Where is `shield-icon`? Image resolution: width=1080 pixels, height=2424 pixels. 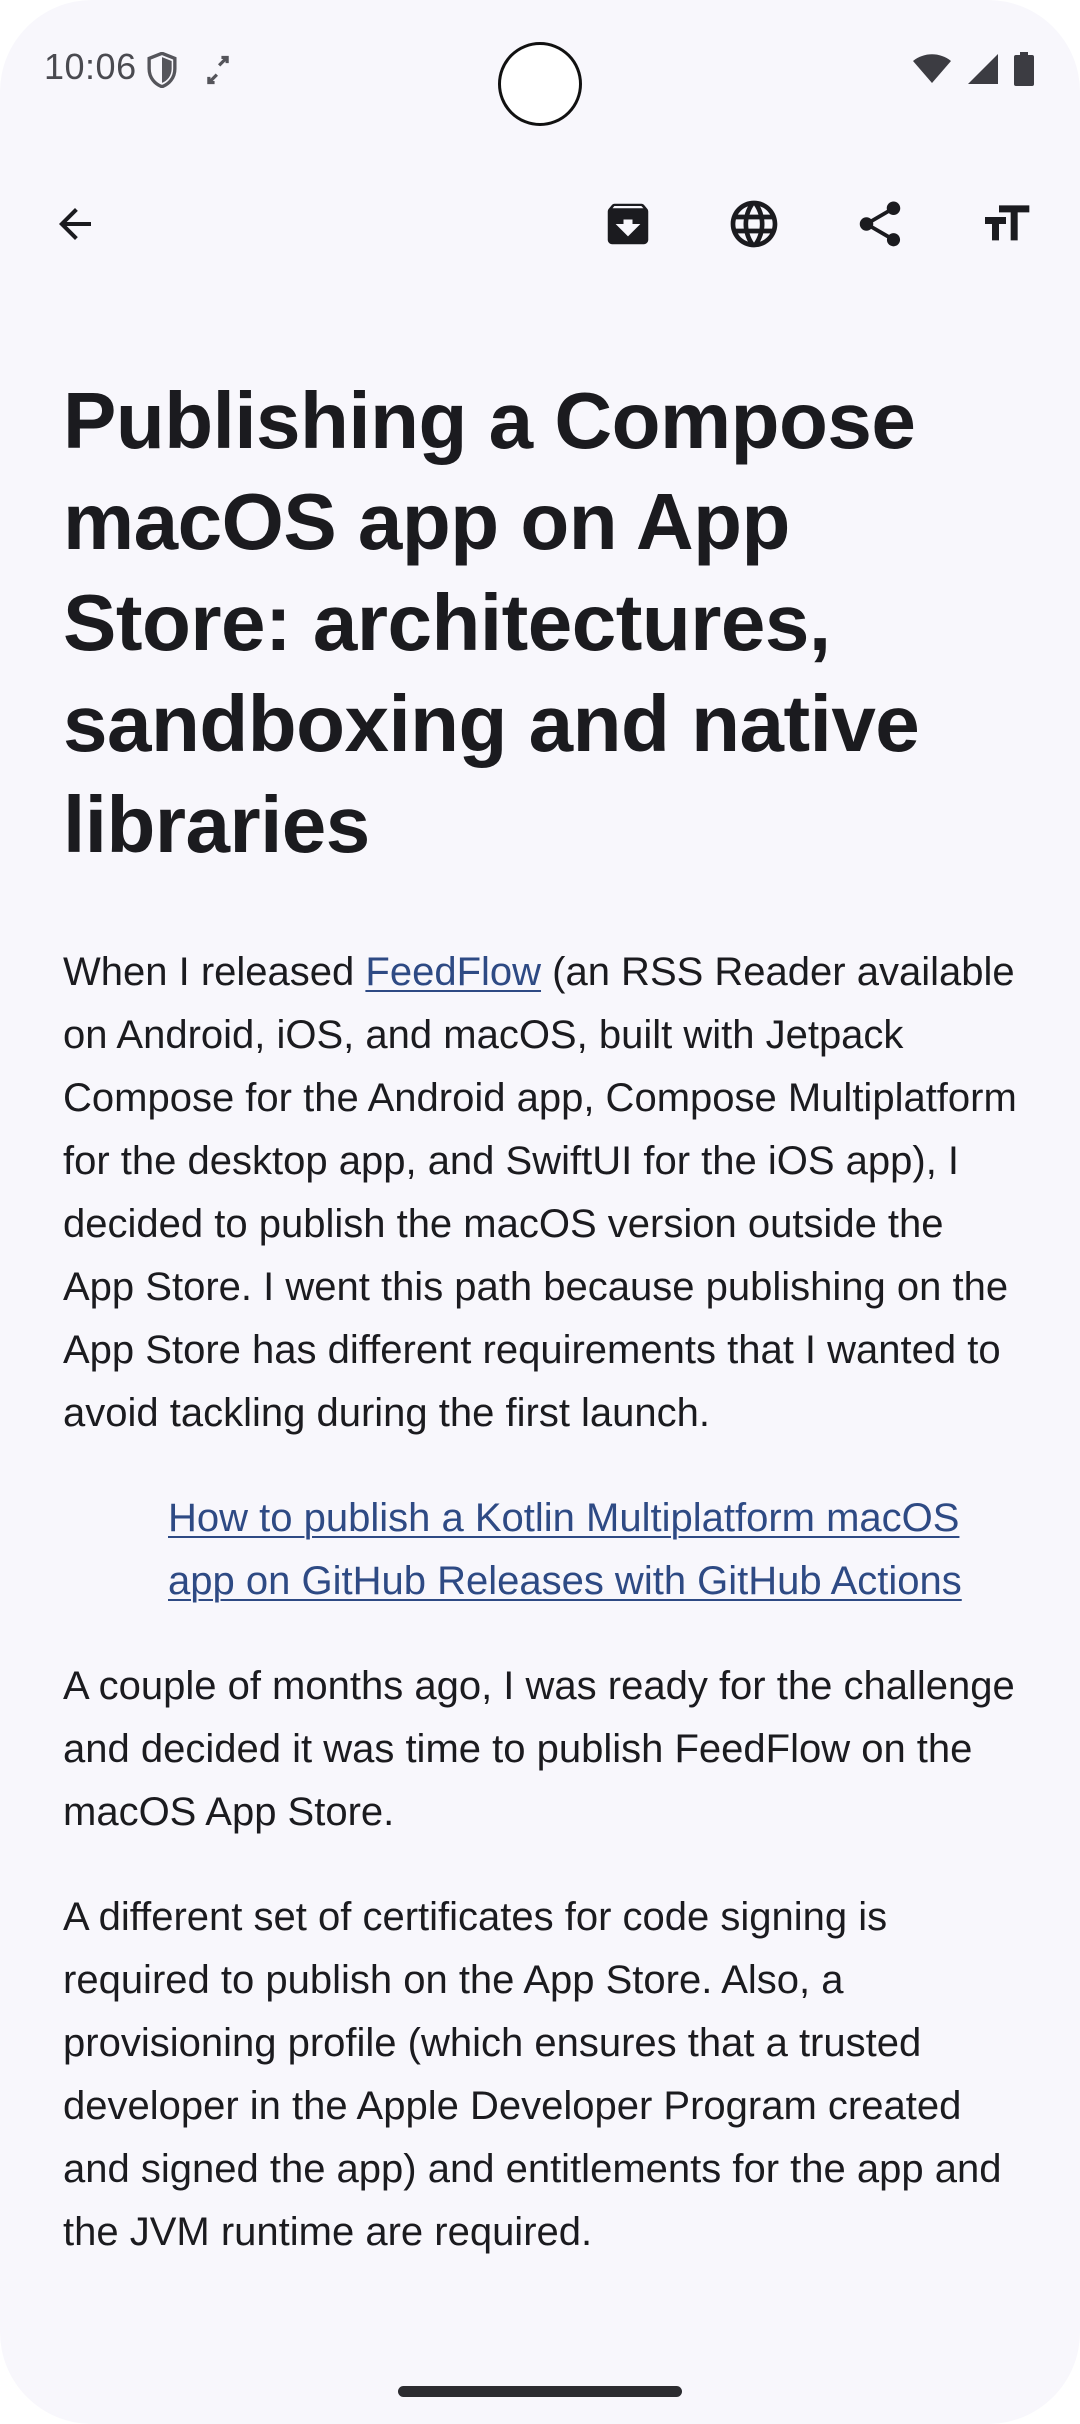 shield-icon is located at coordinates (162, 72).